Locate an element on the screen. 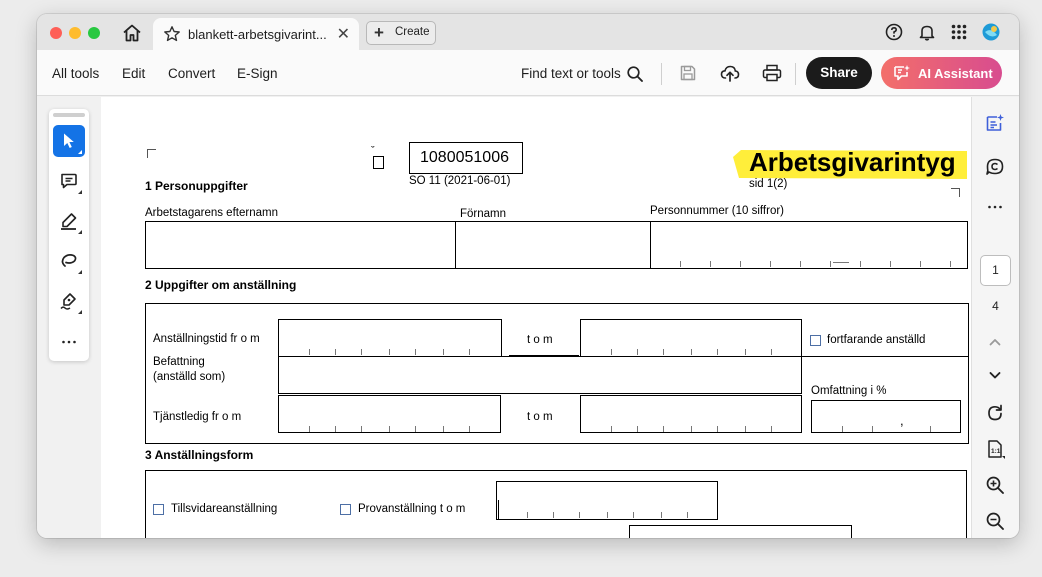 Image resolution: width=1042 pixels, height=577 pixels. position-field is located at coordinates (540, 375).